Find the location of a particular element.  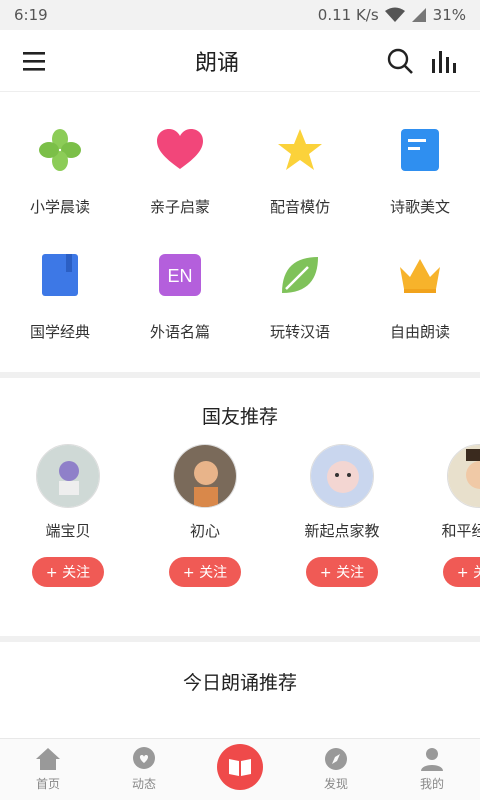

friend-name: 新起点家教 is located at coordinates (342, 531).